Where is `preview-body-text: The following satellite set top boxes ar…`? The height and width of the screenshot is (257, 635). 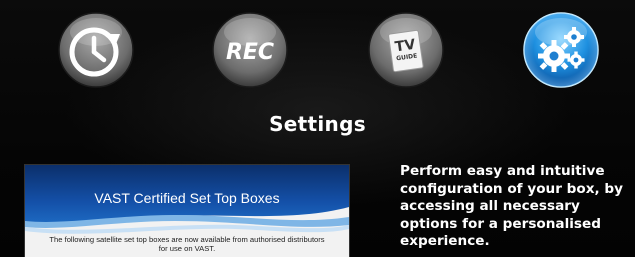 preview-body-text: The following satellite set top boxes ar… is located at coordinates (187, 244).